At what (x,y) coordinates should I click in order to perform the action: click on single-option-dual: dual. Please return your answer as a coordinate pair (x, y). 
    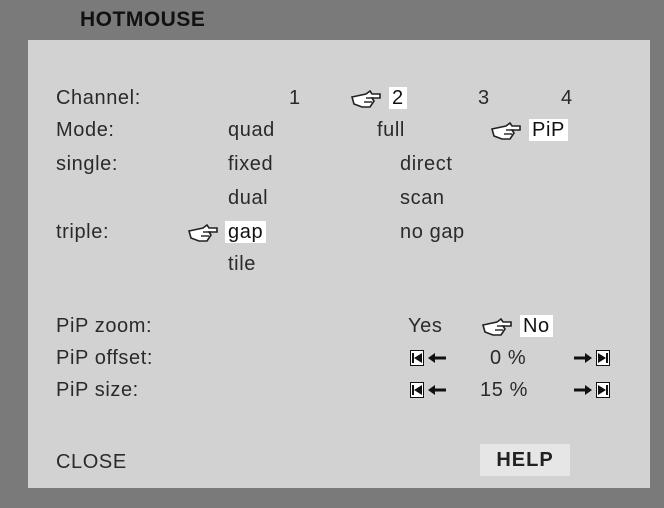
    Looking at the image, I should click on (248, 198).